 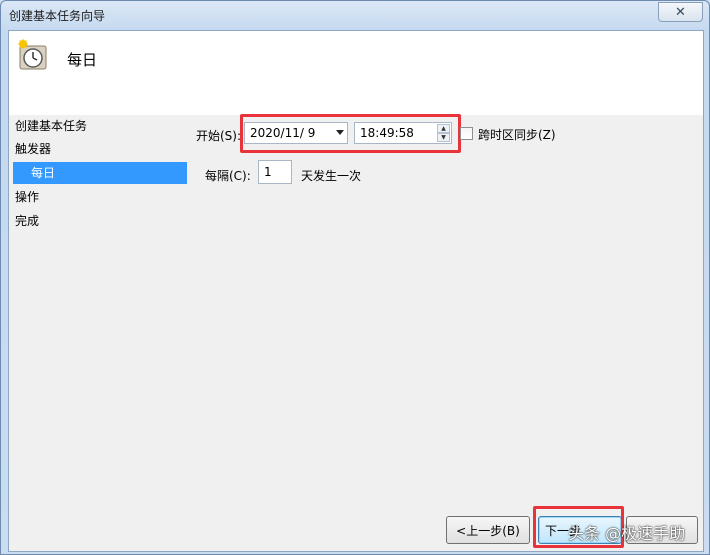 I want to click on close-icon: ✕, so click(x=680, y=12).